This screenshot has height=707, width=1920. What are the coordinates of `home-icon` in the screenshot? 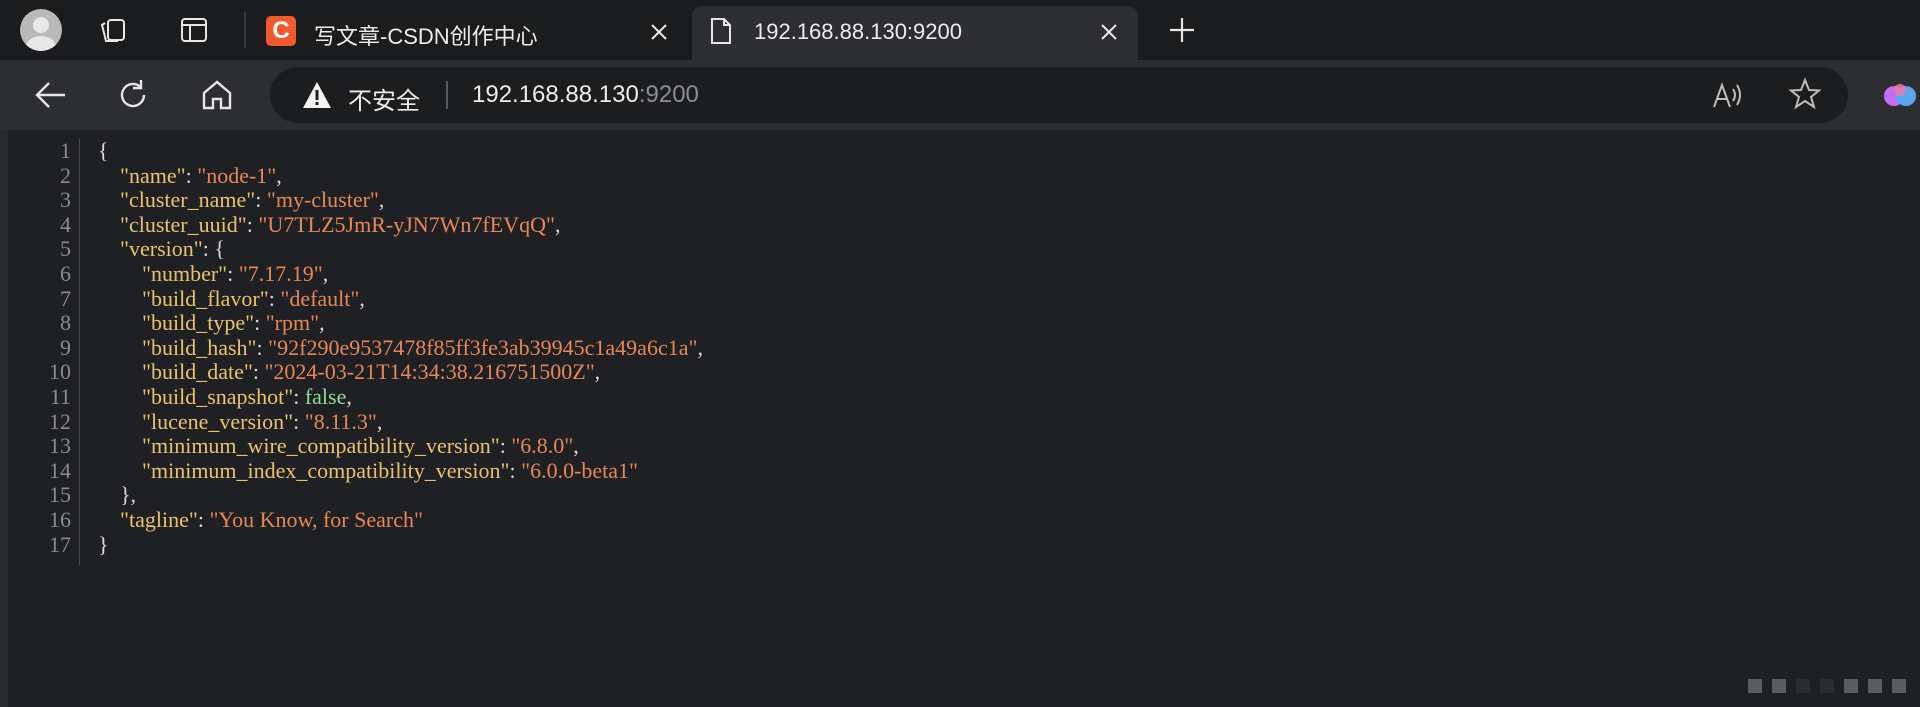 It's located at (217, 95).